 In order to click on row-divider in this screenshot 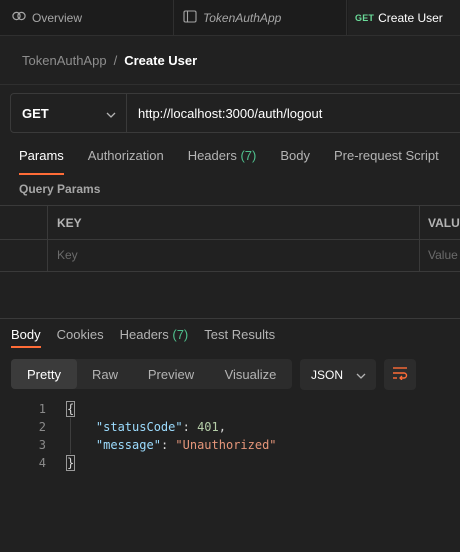, I will do `click(230, 239)`.